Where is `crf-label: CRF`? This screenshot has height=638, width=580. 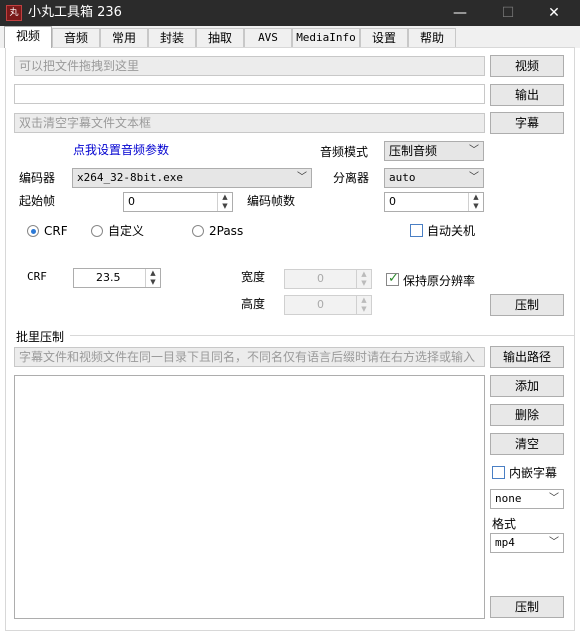
crf-label: CRF is located at coordinates (37, 276).